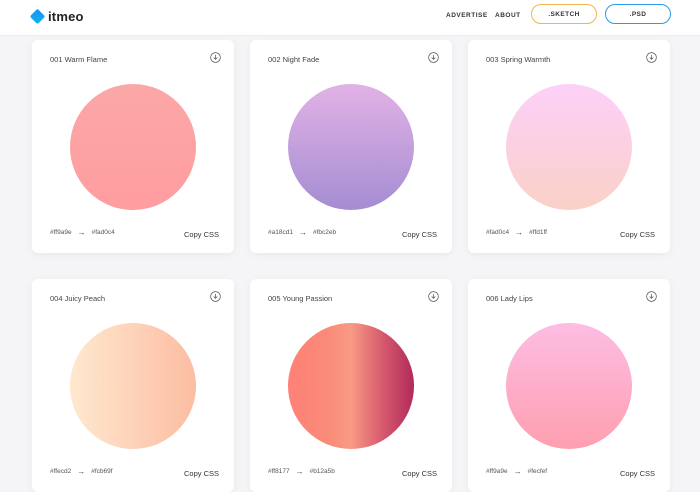  I want to click on color-from: #ff8177, so click(279, 471).